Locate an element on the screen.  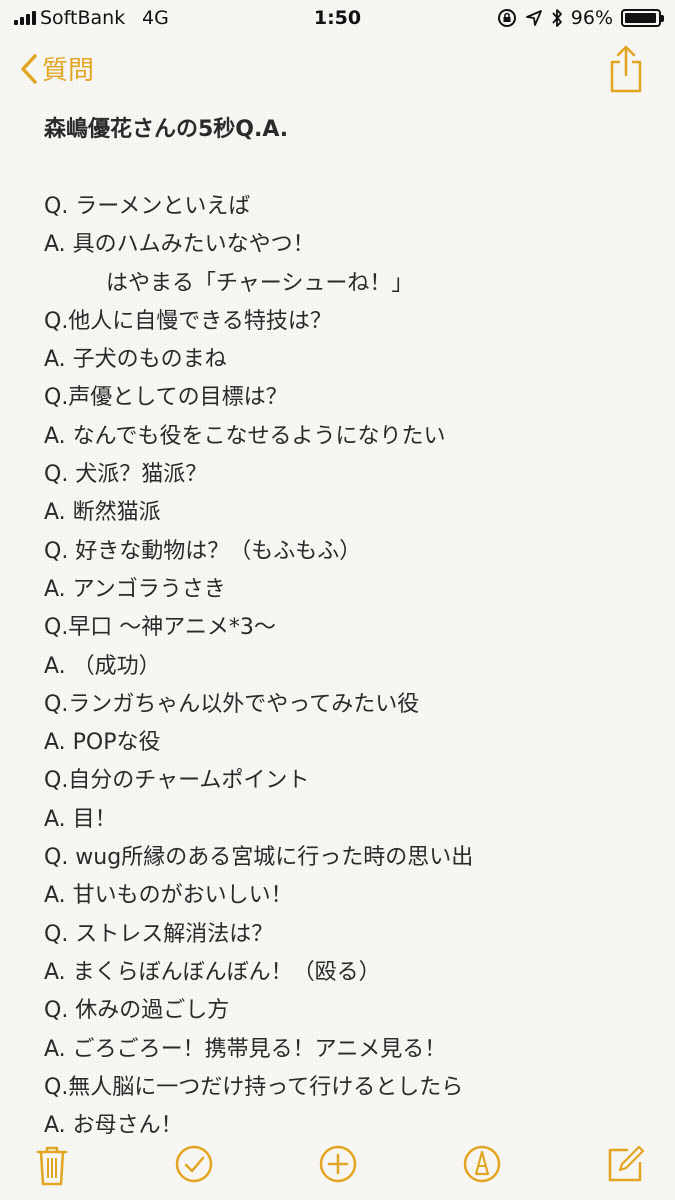
note-line: Q.自分のチャームポイント is located at coordinates (177, 781).